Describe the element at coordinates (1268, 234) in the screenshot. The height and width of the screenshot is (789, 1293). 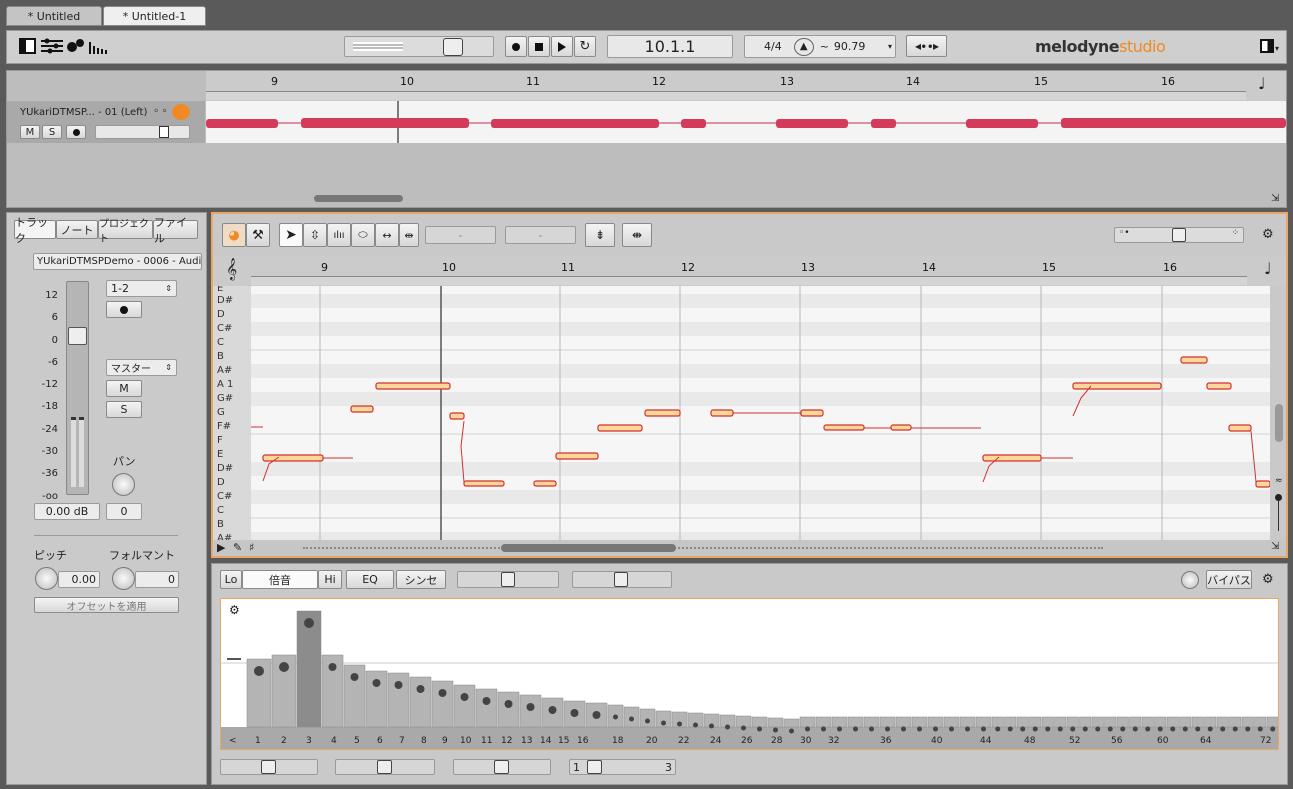
I see `editor-settings-icon: ⚙` at that location.